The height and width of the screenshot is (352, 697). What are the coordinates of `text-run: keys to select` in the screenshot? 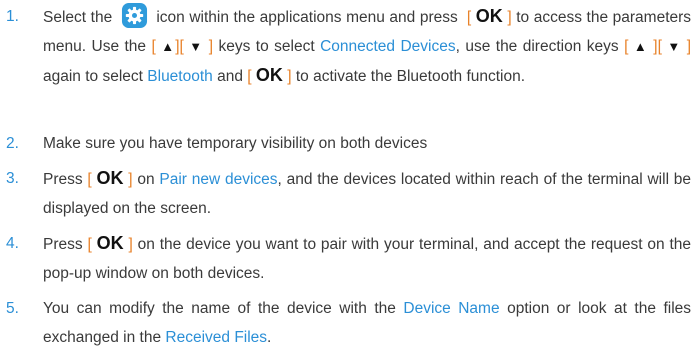 It's located at (266, 46).